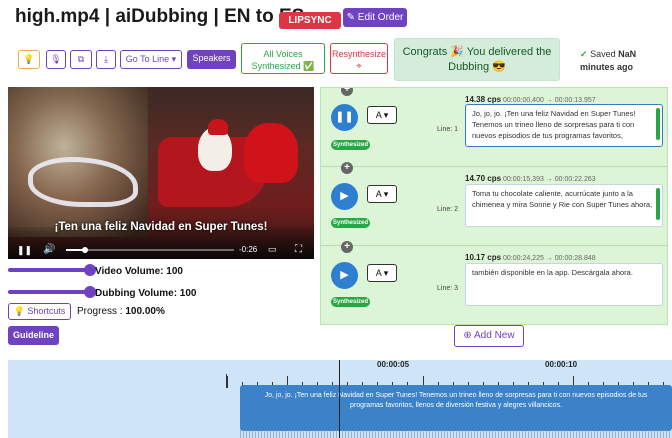 This screenshot has width=672, height=438. What do you see at coordinates (139, 271) in the screenshot?
I see `video-volume-label: Video Volume: 100` at bounding box center [139, 271].